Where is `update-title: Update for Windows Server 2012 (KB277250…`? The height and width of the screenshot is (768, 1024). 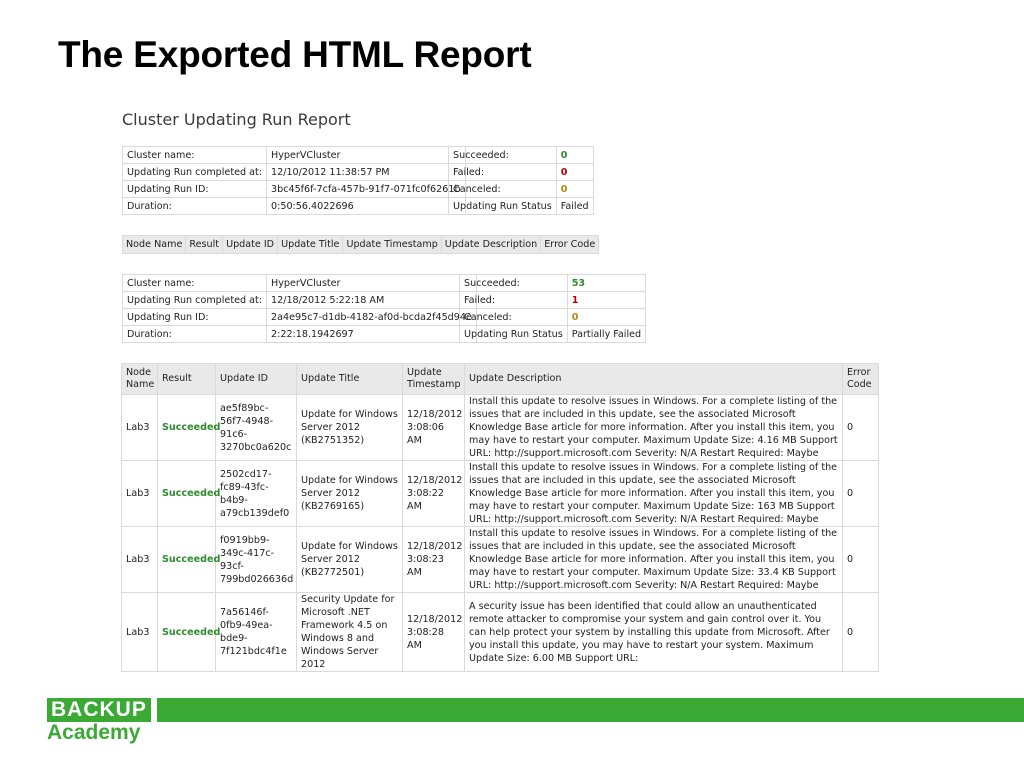
update-title: Update for Windows Server 2012 (KB277250… is located at coordinates (349, 559).